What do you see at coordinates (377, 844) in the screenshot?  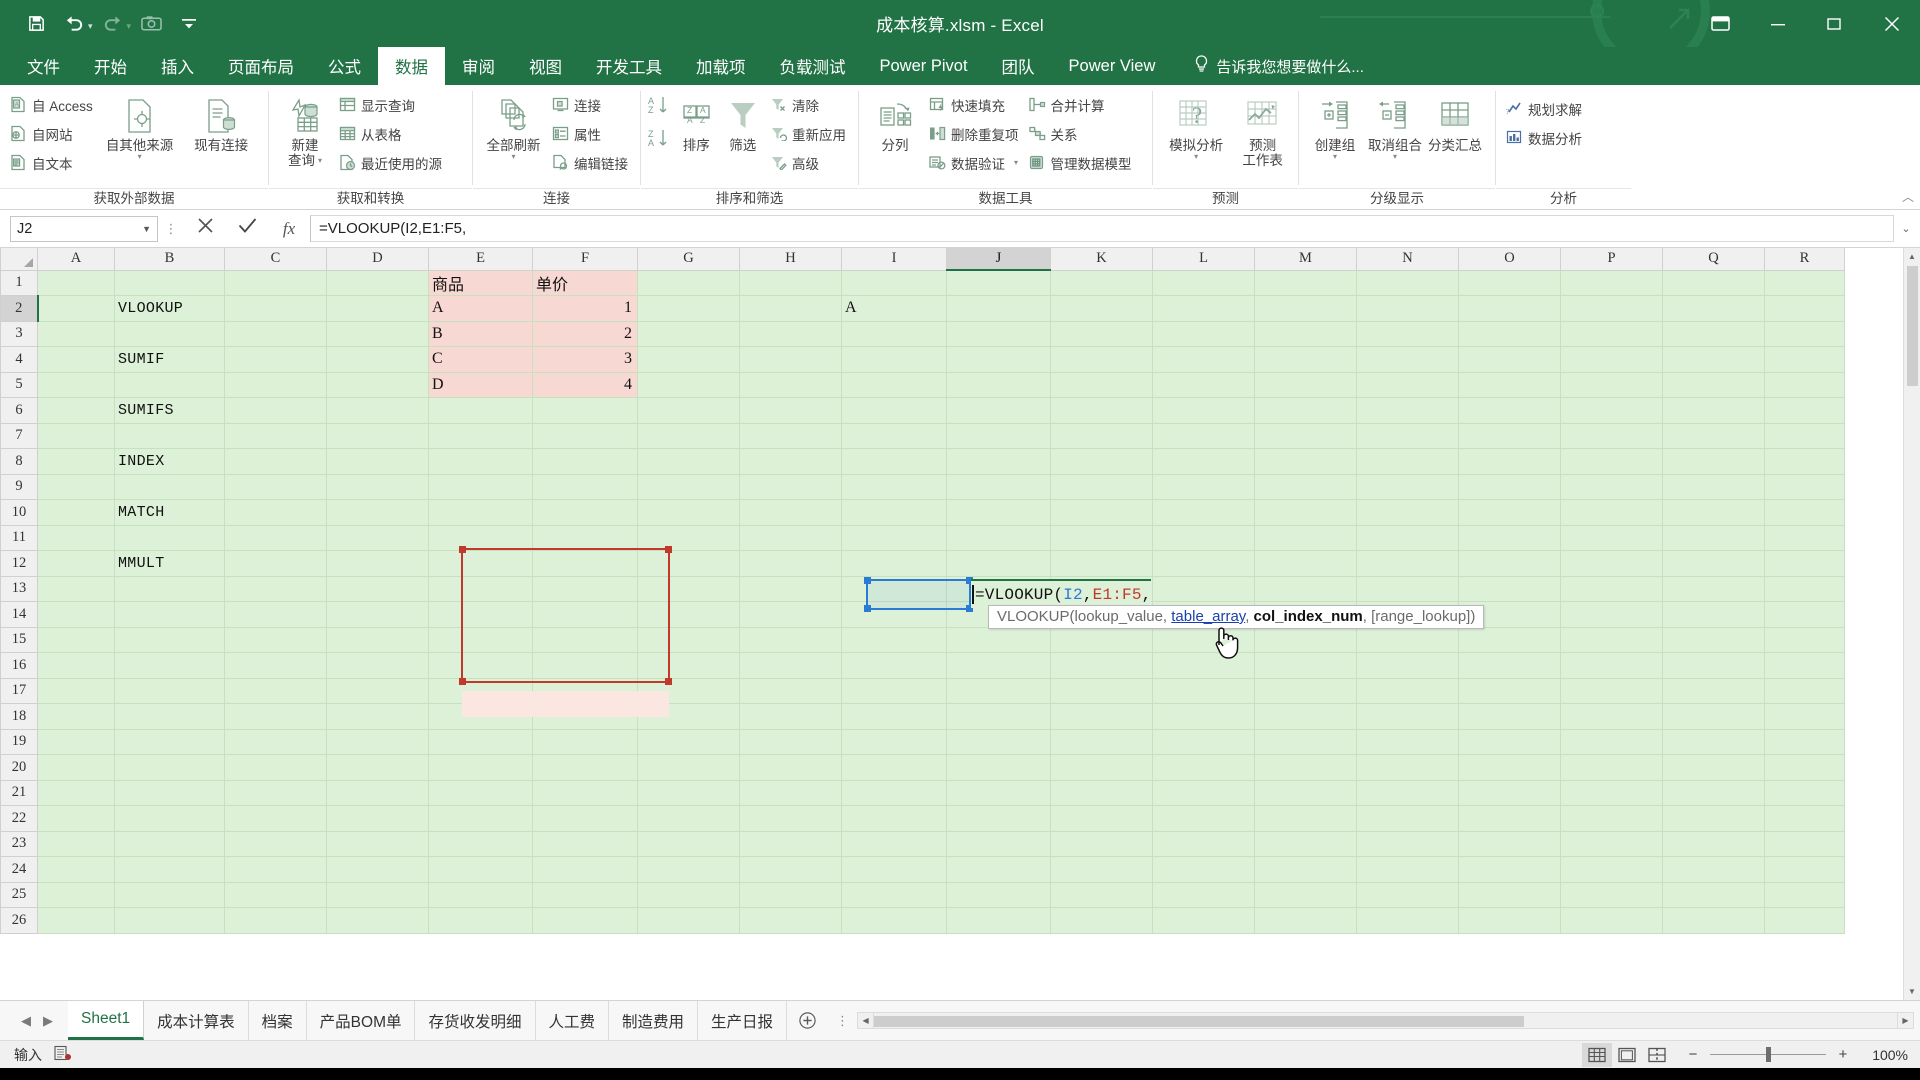 I see `grid-cell-D23` at bounding box center [377, 844].